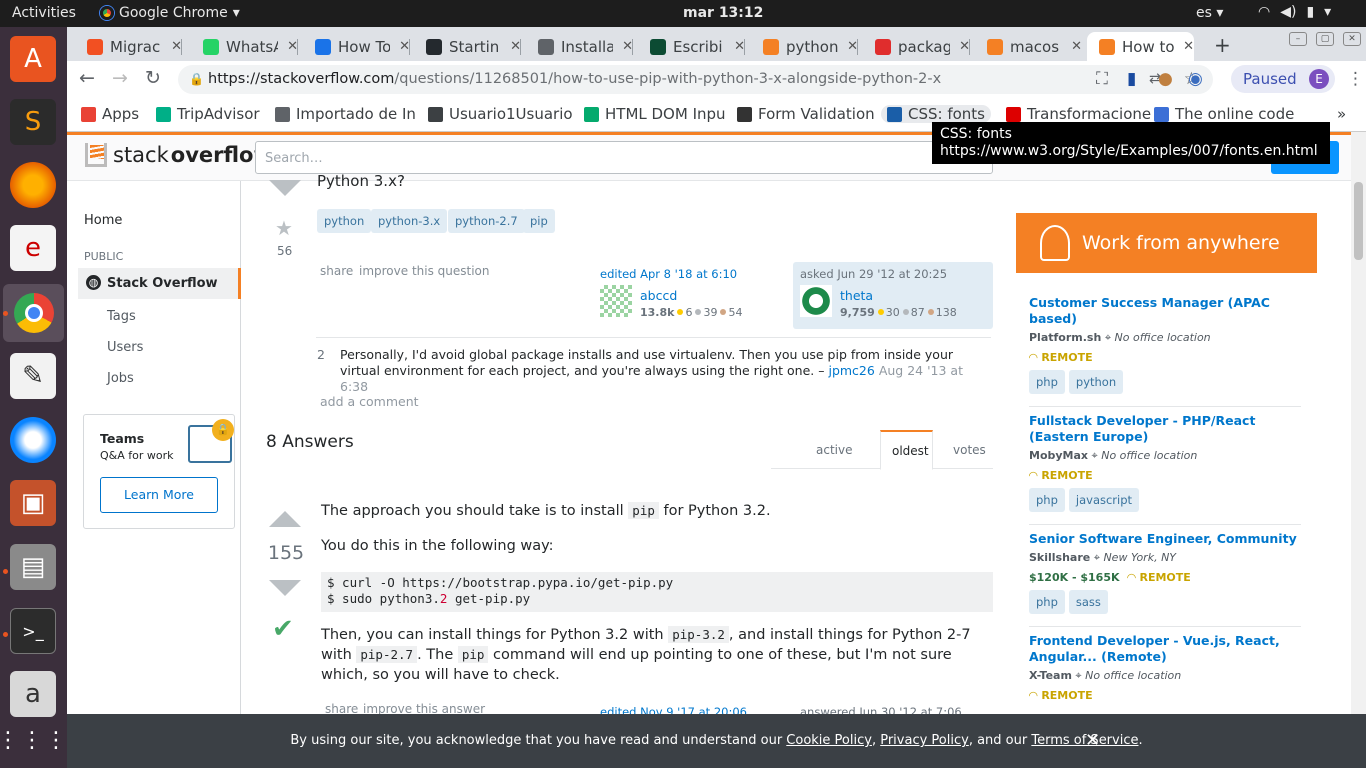 Image resolution: width=1366 pixels, height=768 pixels. I want to click on back-arrow-icon: ←, so click(87, 78).